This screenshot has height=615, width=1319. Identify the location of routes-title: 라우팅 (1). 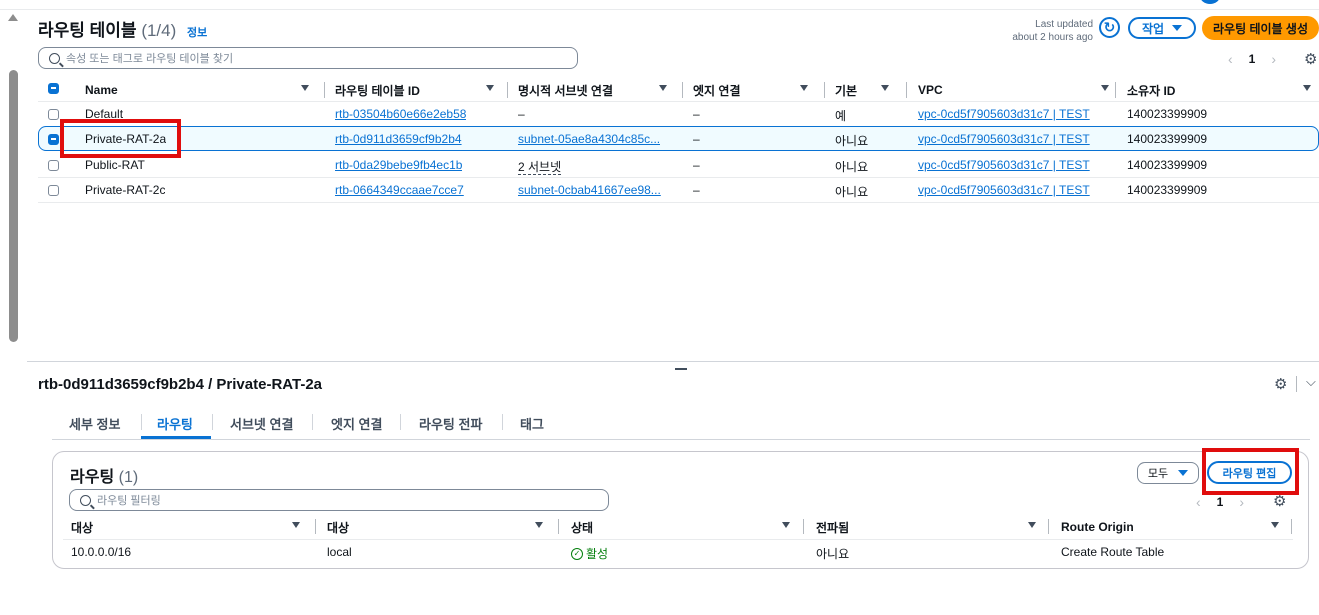
(104, 475).